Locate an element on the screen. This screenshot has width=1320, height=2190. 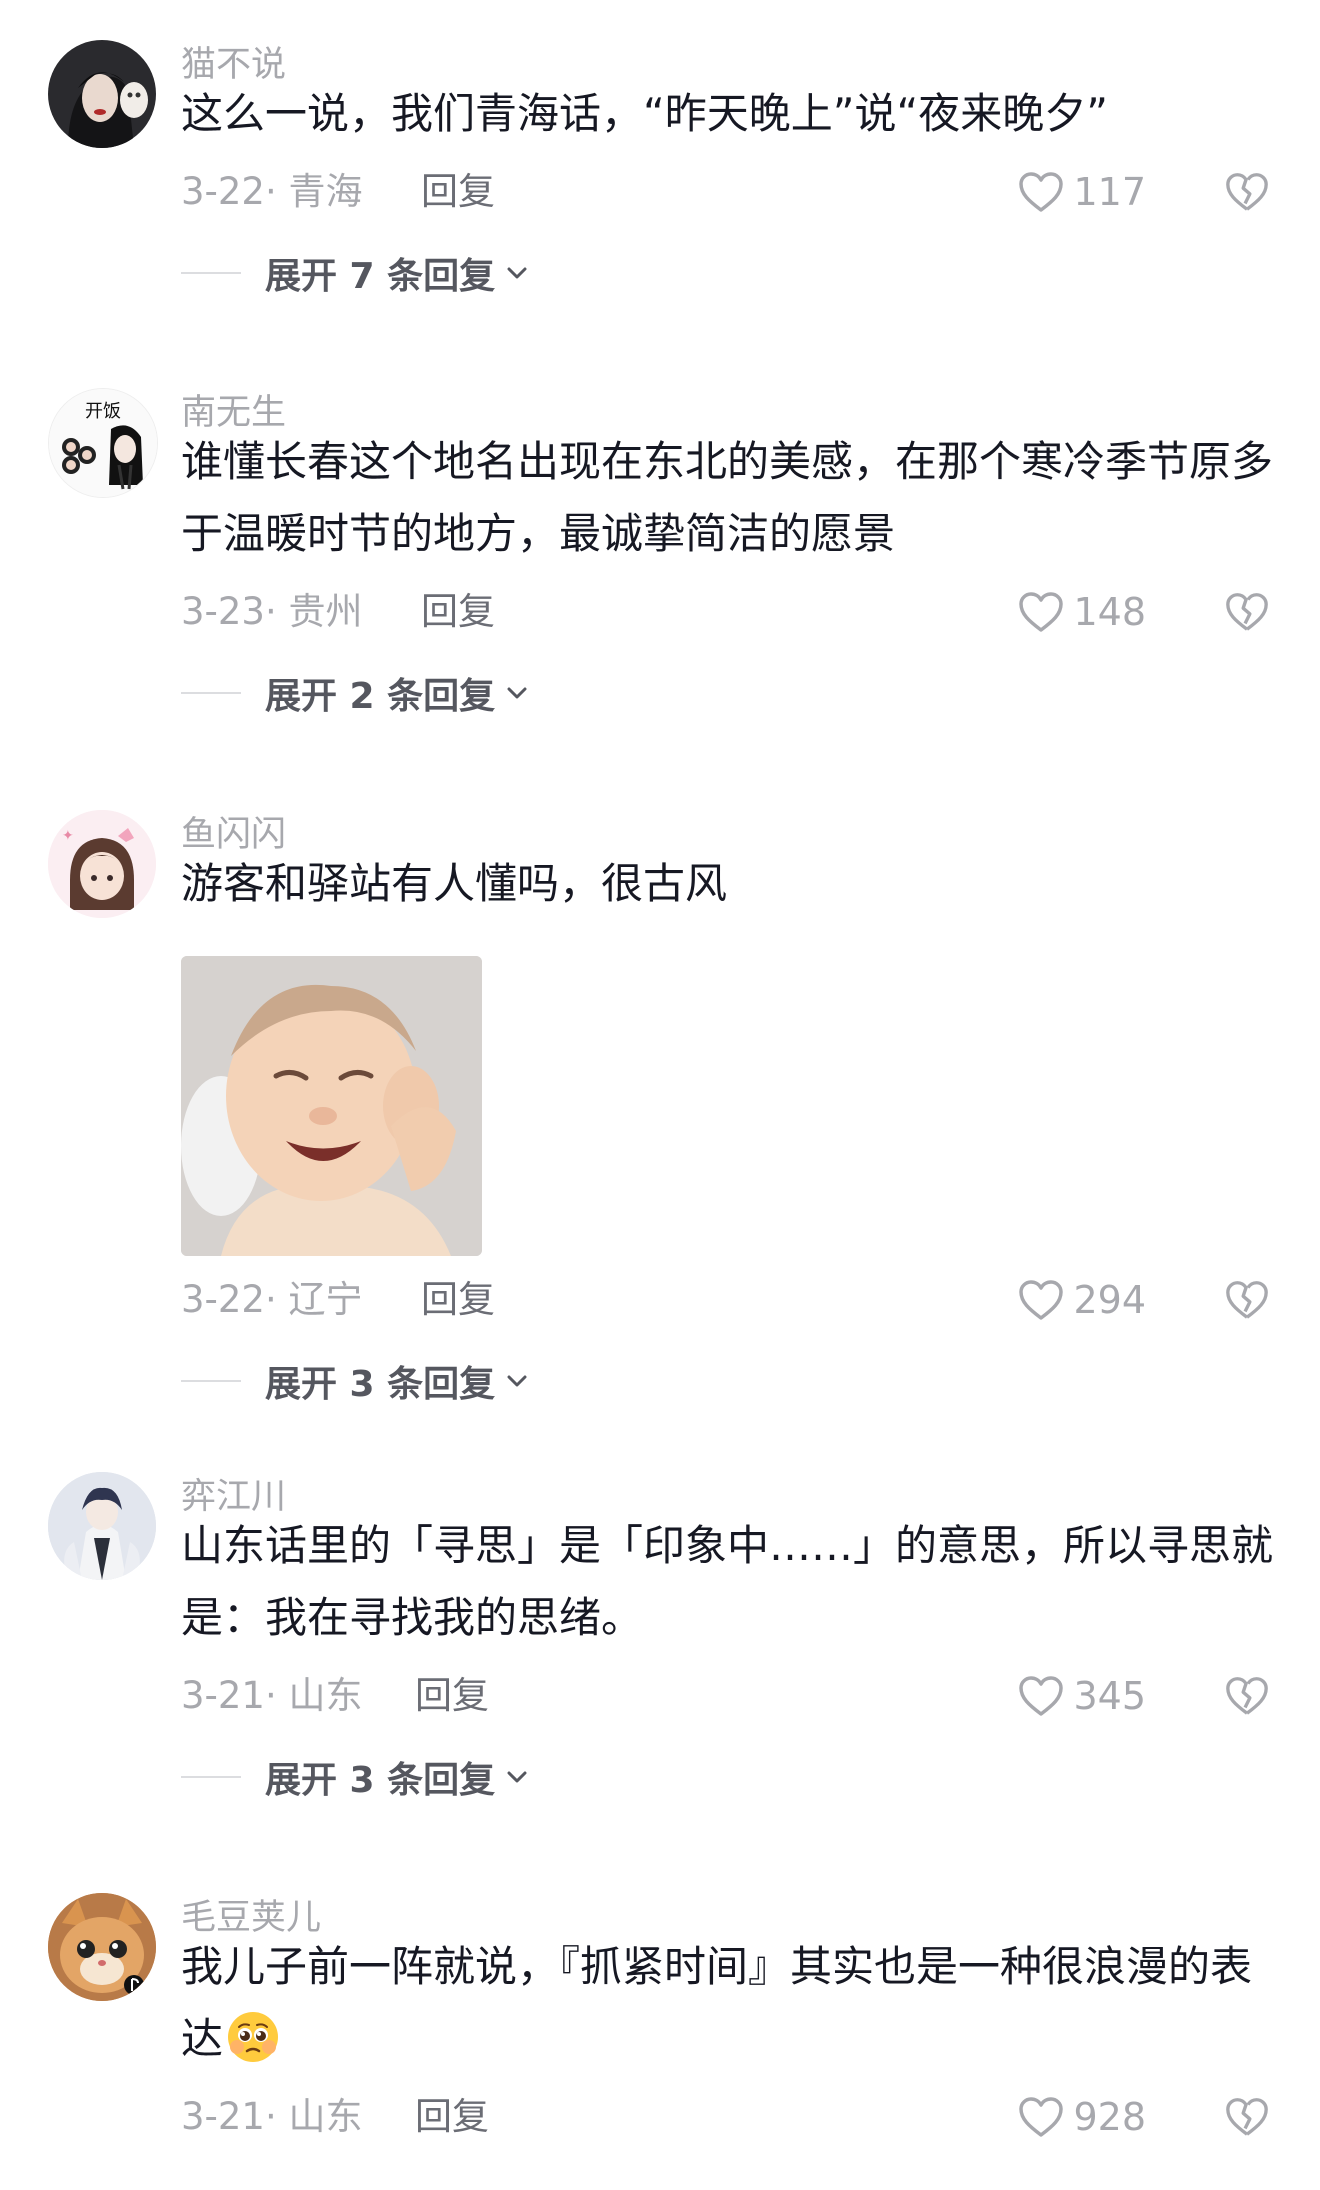
like-button: 148 is located at coordinates (1081, 612).